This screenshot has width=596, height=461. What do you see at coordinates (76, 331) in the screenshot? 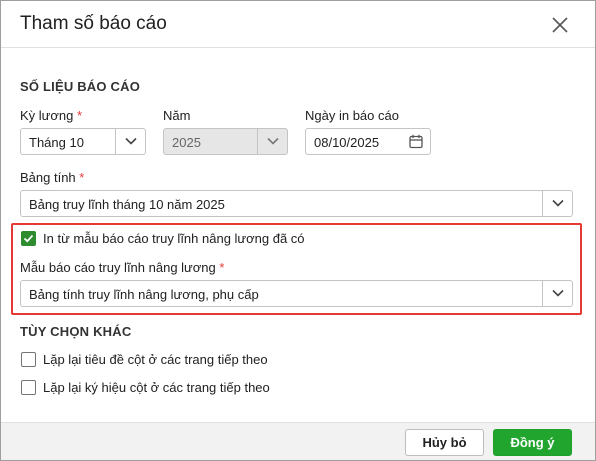
I see `section-title-other-options: TÙY CHỌN KHÁC` at bounding box center [76, 331].